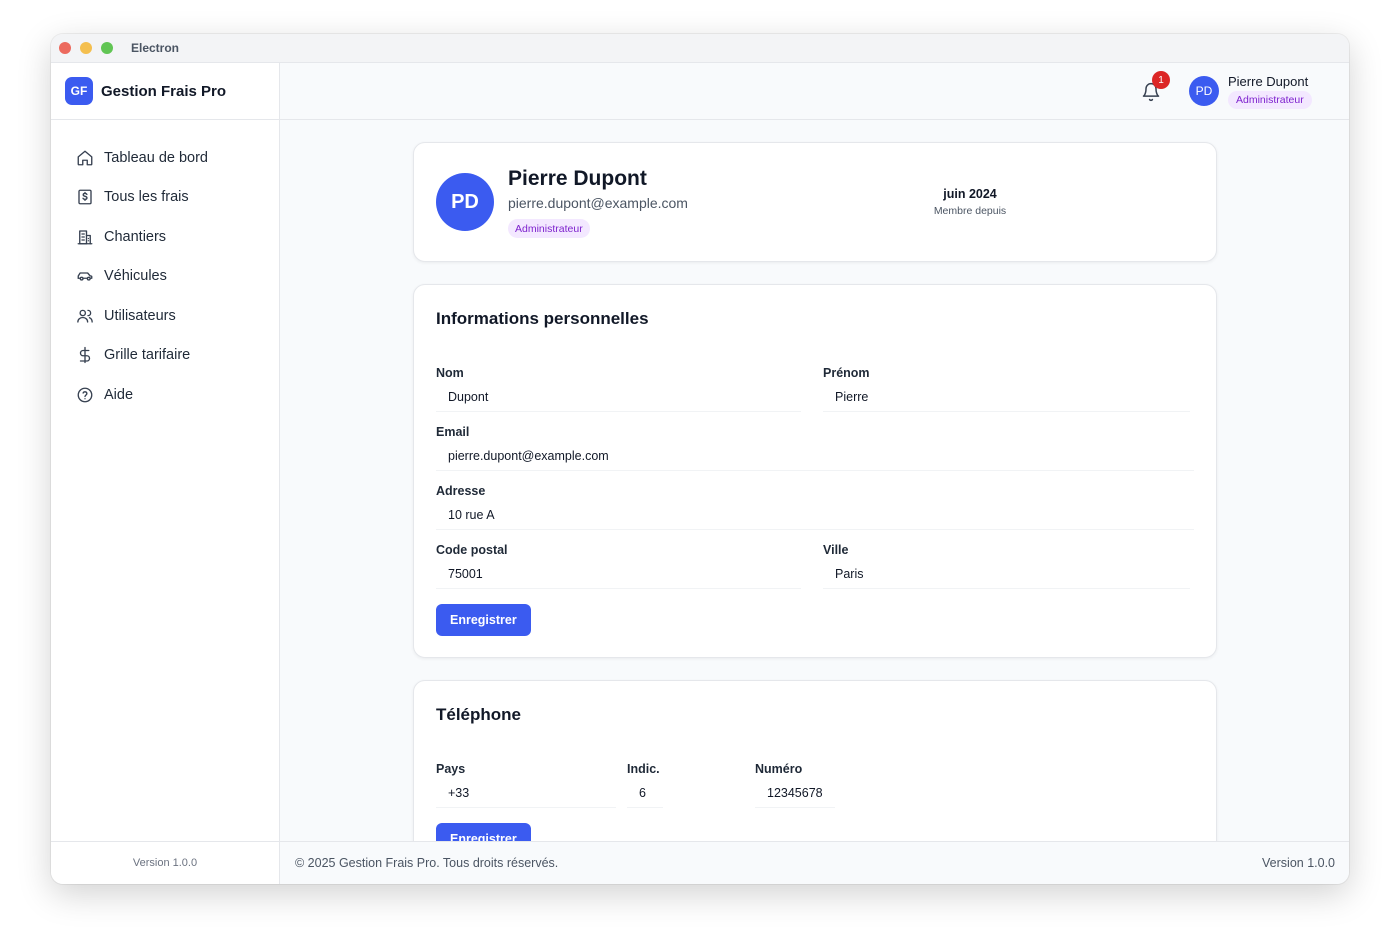 This screenshot has height=951, width=1400. What do you see at coordinates (700, 48) in the screenshot?
I see `title-bar: Electron` at bounding box center [700, 48].